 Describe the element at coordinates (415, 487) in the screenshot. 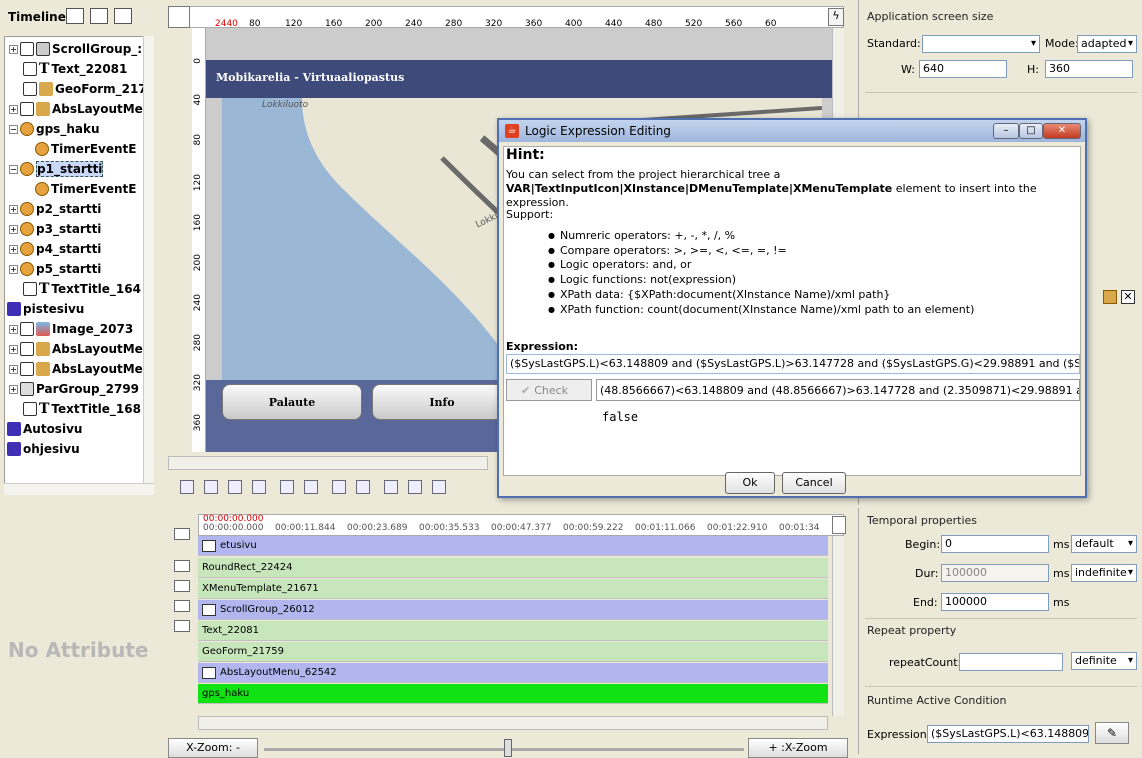

I see `group-icon` at that location.